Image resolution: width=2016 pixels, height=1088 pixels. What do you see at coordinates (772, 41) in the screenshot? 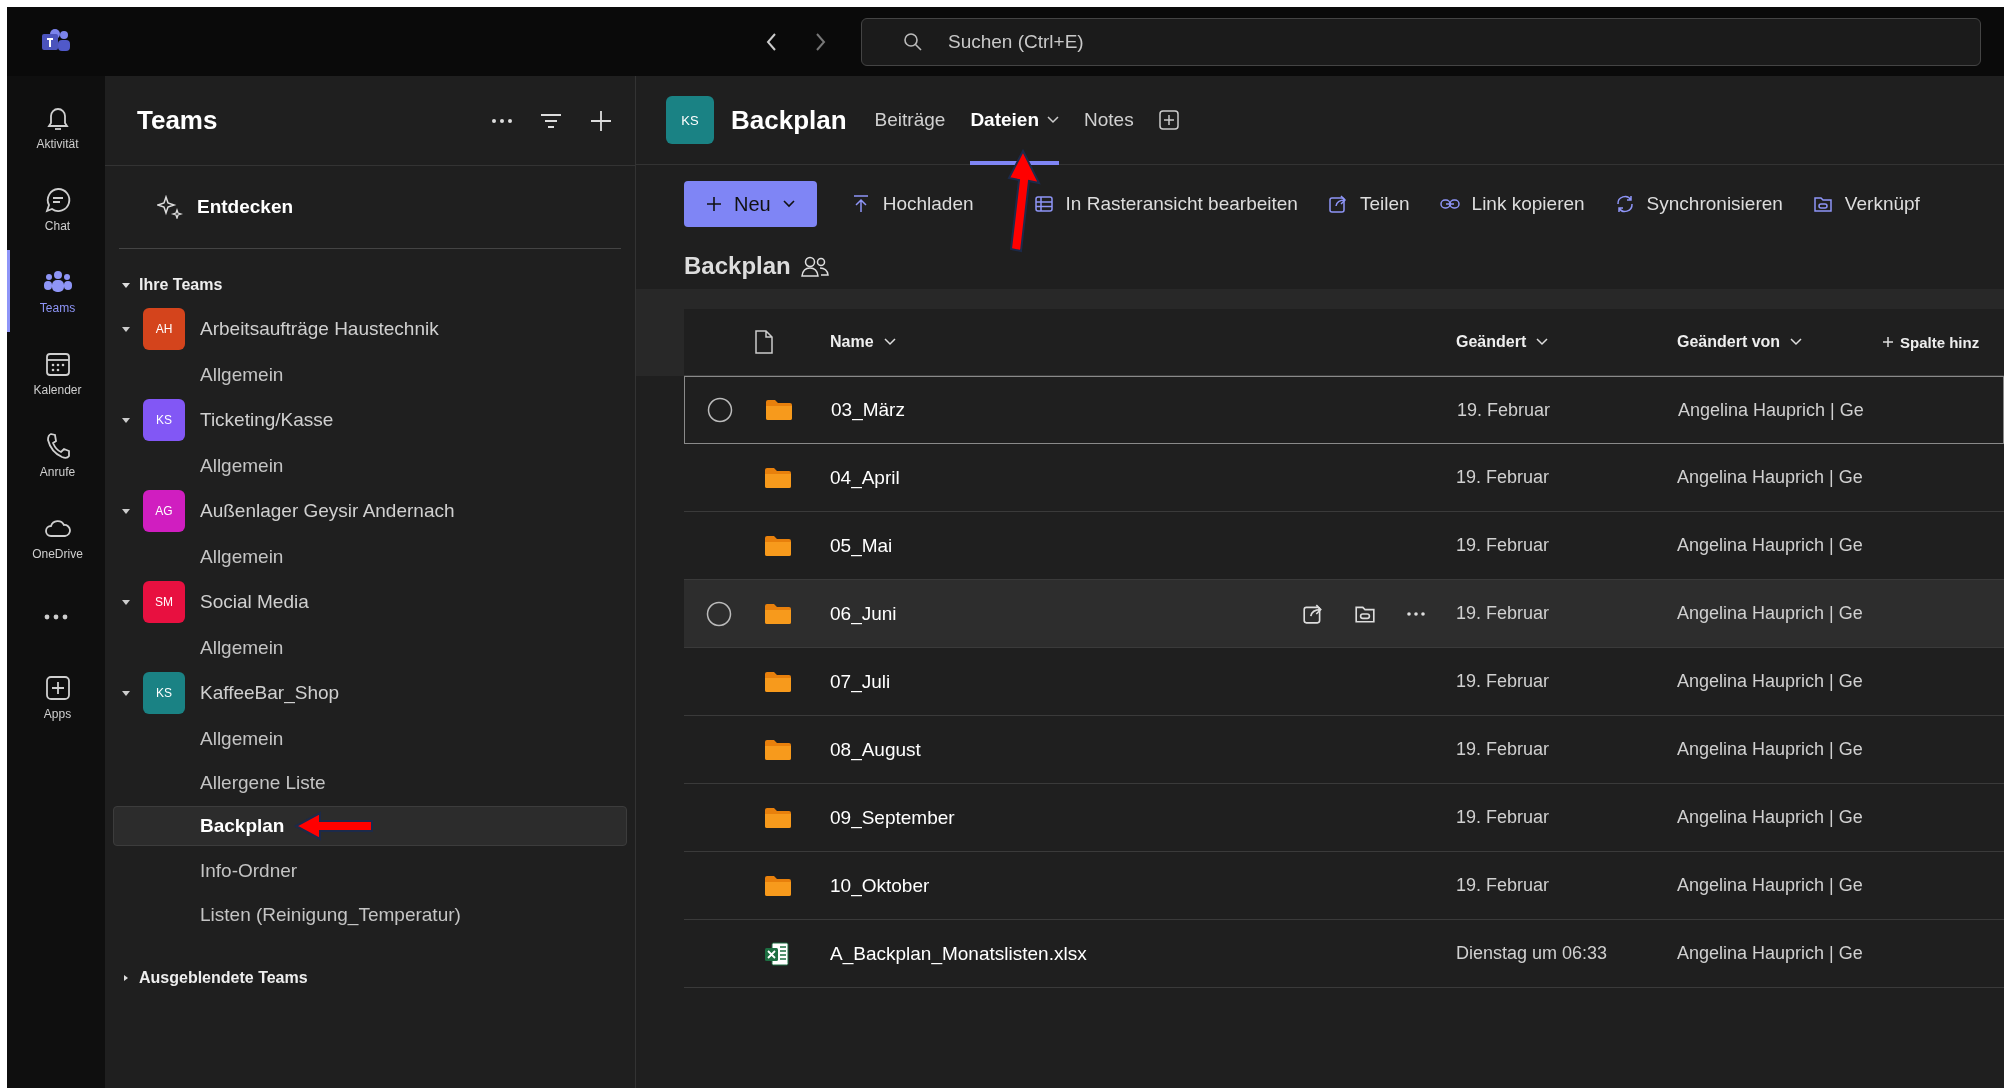
I see `back-icon` at bounding box center [772, 41].